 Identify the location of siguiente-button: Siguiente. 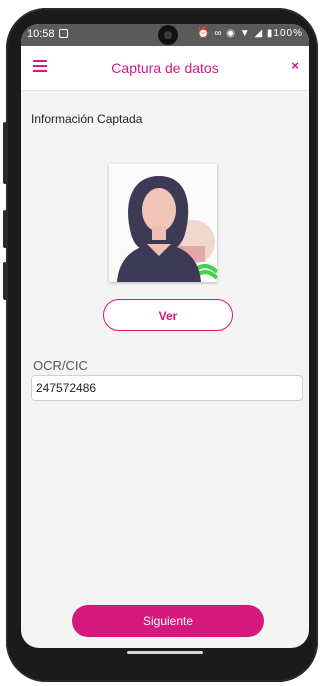
(168, 621).